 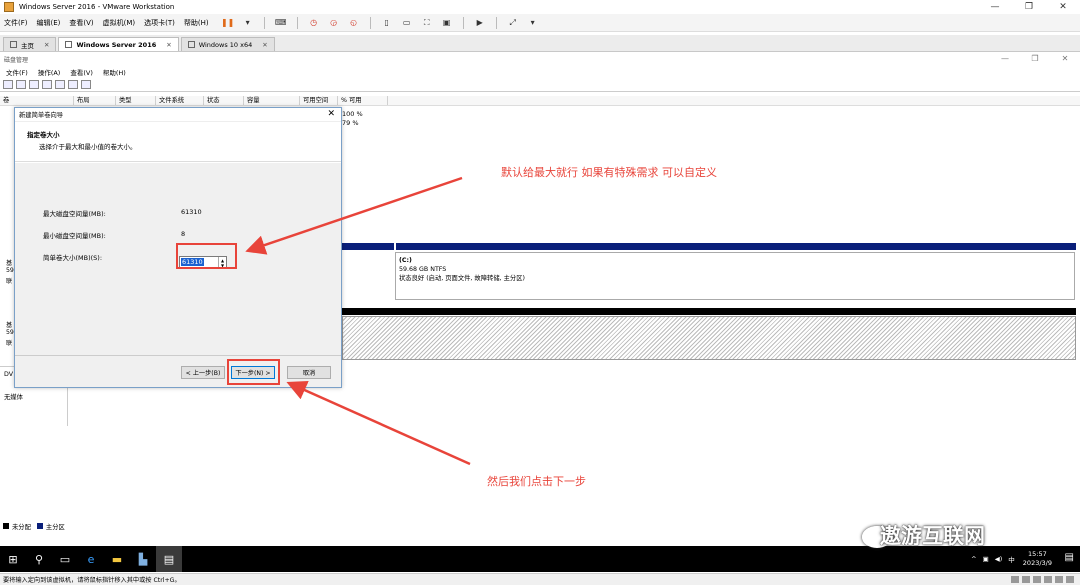 What do you see at coordinates (973, 559) in the screenshot?
I see `chevron-up-icon: ^` at bounding box center [973, 559].